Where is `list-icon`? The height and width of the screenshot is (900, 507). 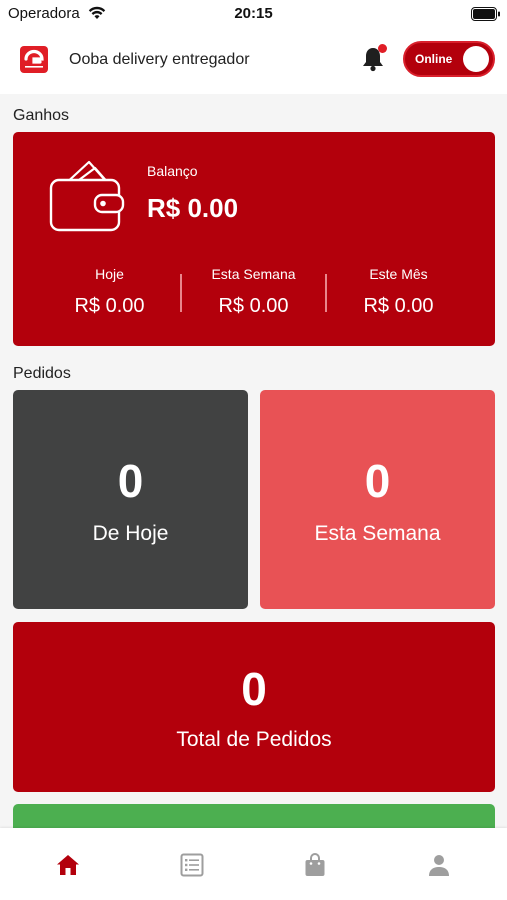 list-icon is located at coordinates (192, 865).